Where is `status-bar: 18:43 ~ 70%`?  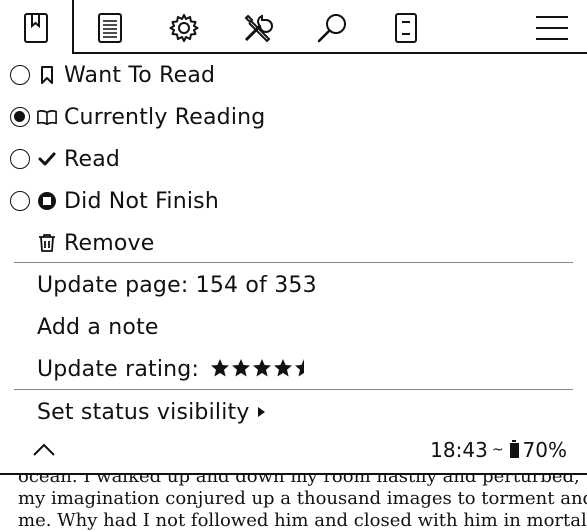
status-bar: 18:43 ~ 70% is located at coordinates (293, 451).